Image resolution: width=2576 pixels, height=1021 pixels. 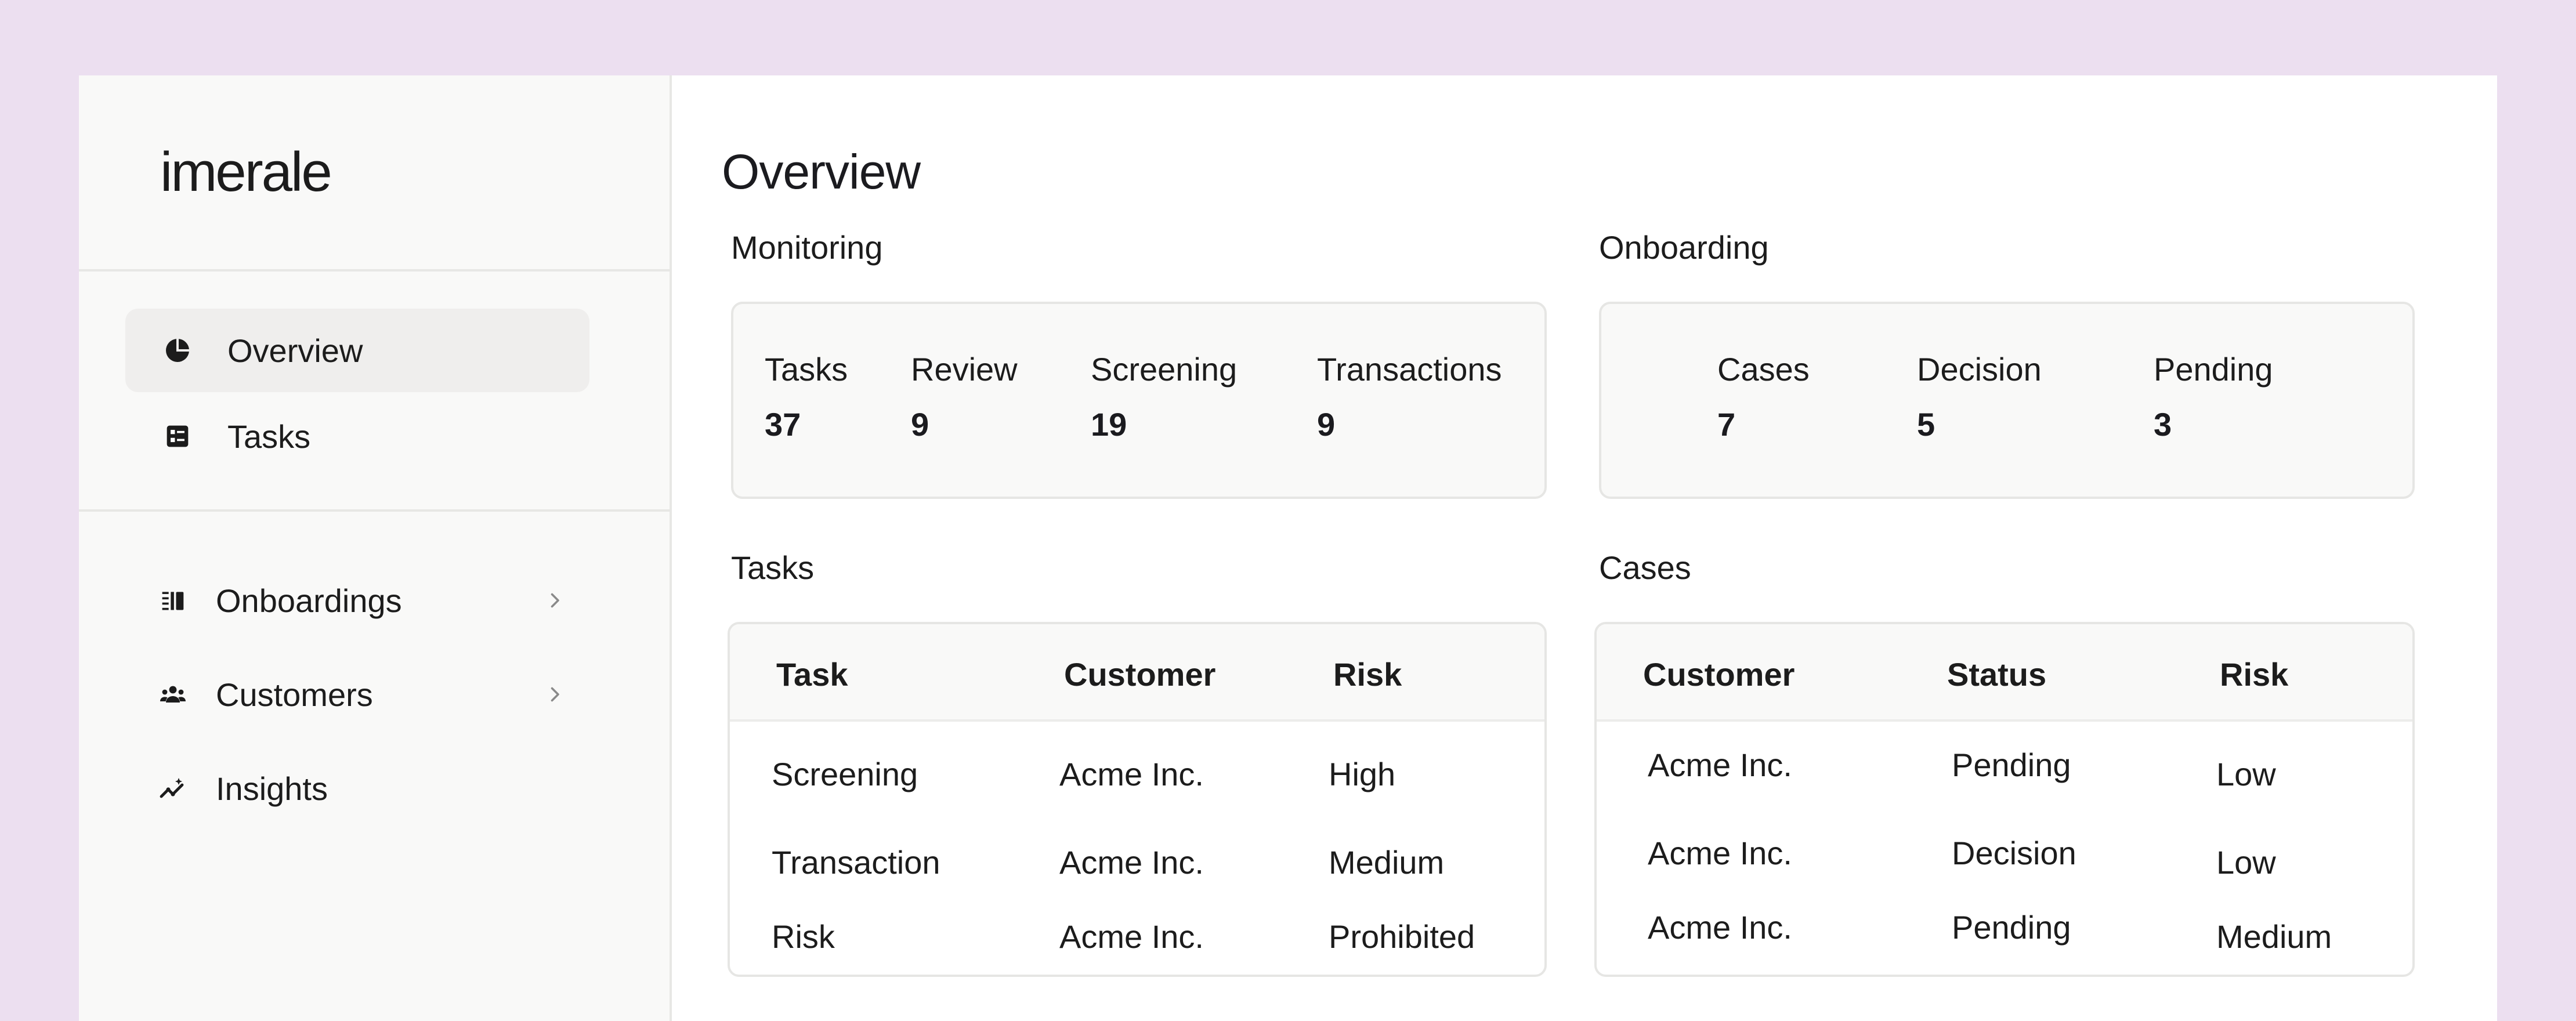 What do you see at coordinates (1684, 248) in the screenshot?
I see `onboarding-title: Onboarding` at bounding box center [1684, 248].